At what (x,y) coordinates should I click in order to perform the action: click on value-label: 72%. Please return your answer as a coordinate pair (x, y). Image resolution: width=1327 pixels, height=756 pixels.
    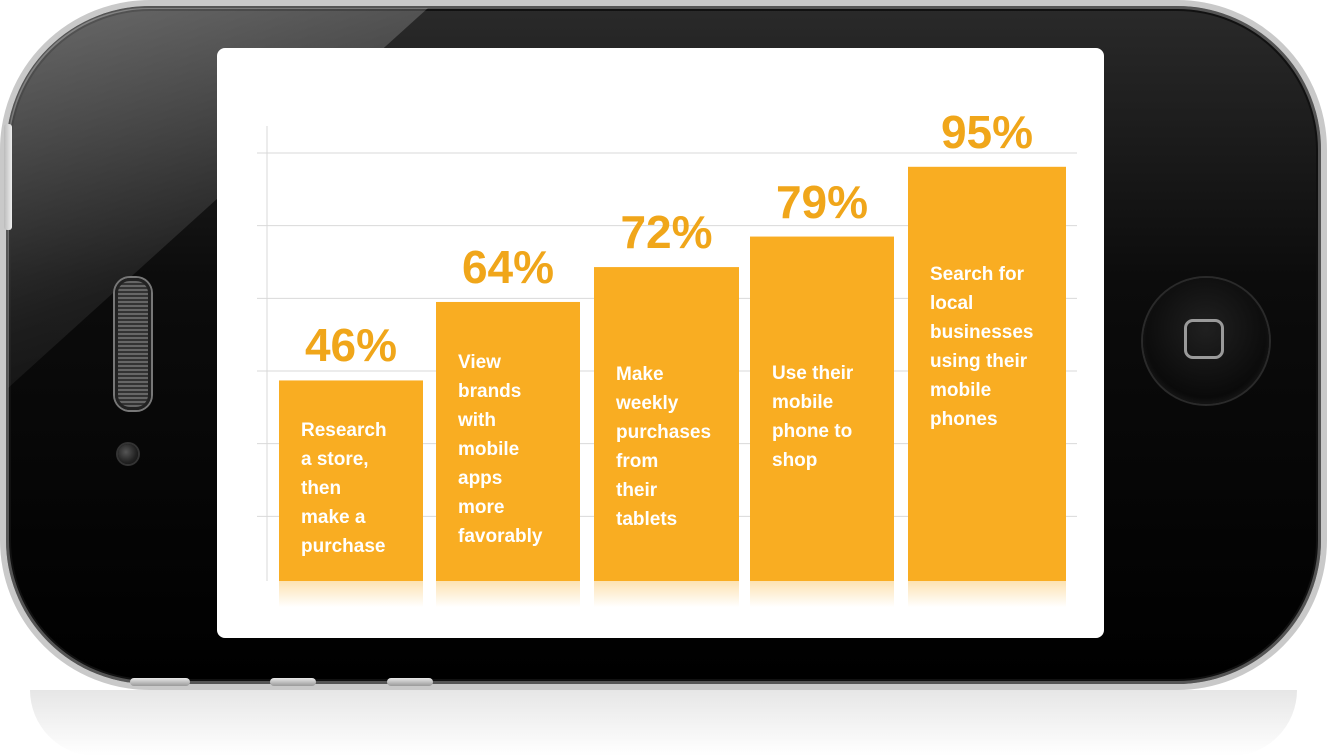
    Looking at the image, I should click on (666, 232).